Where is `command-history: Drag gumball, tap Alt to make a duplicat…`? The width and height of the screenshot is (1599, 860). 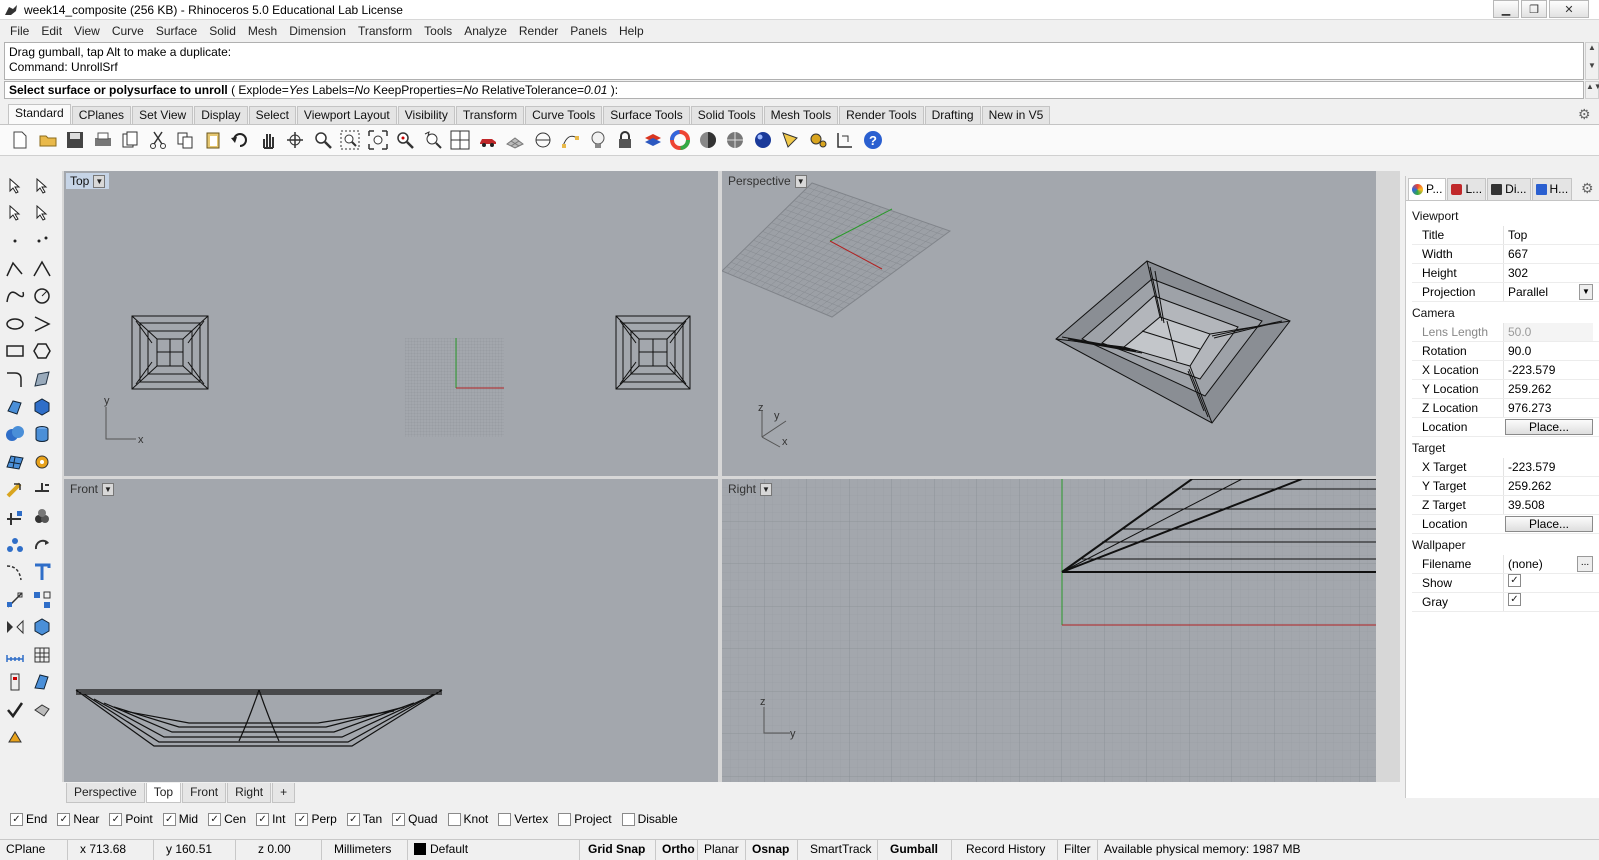
command-history: Drag gumball, tap Alt to make a duplicat… is located at coordinates (794, 61).